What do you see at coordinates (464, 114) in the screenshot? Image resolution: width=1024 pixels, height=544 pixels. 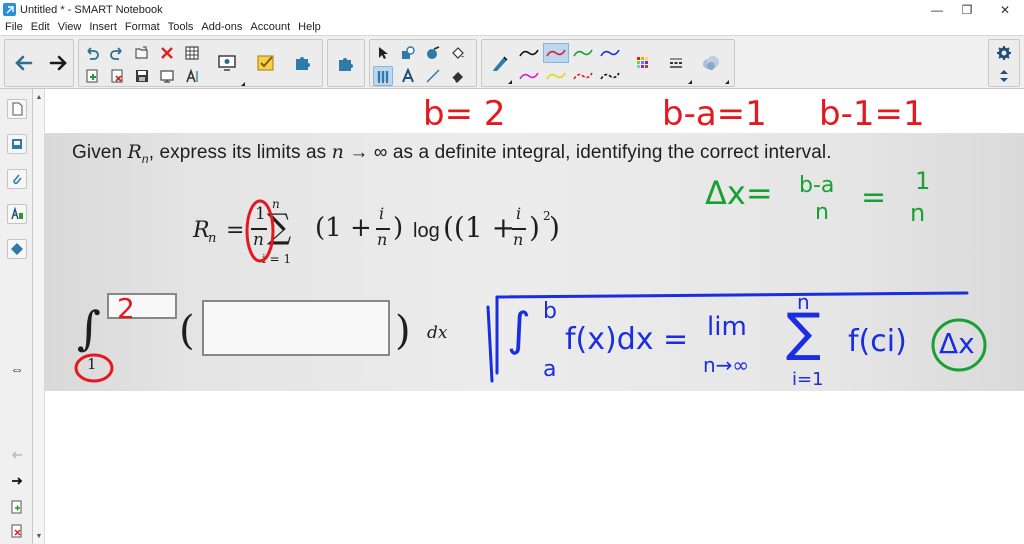 I see `ink-b-equals-2: b= 2` at bounding box center [464, 114].